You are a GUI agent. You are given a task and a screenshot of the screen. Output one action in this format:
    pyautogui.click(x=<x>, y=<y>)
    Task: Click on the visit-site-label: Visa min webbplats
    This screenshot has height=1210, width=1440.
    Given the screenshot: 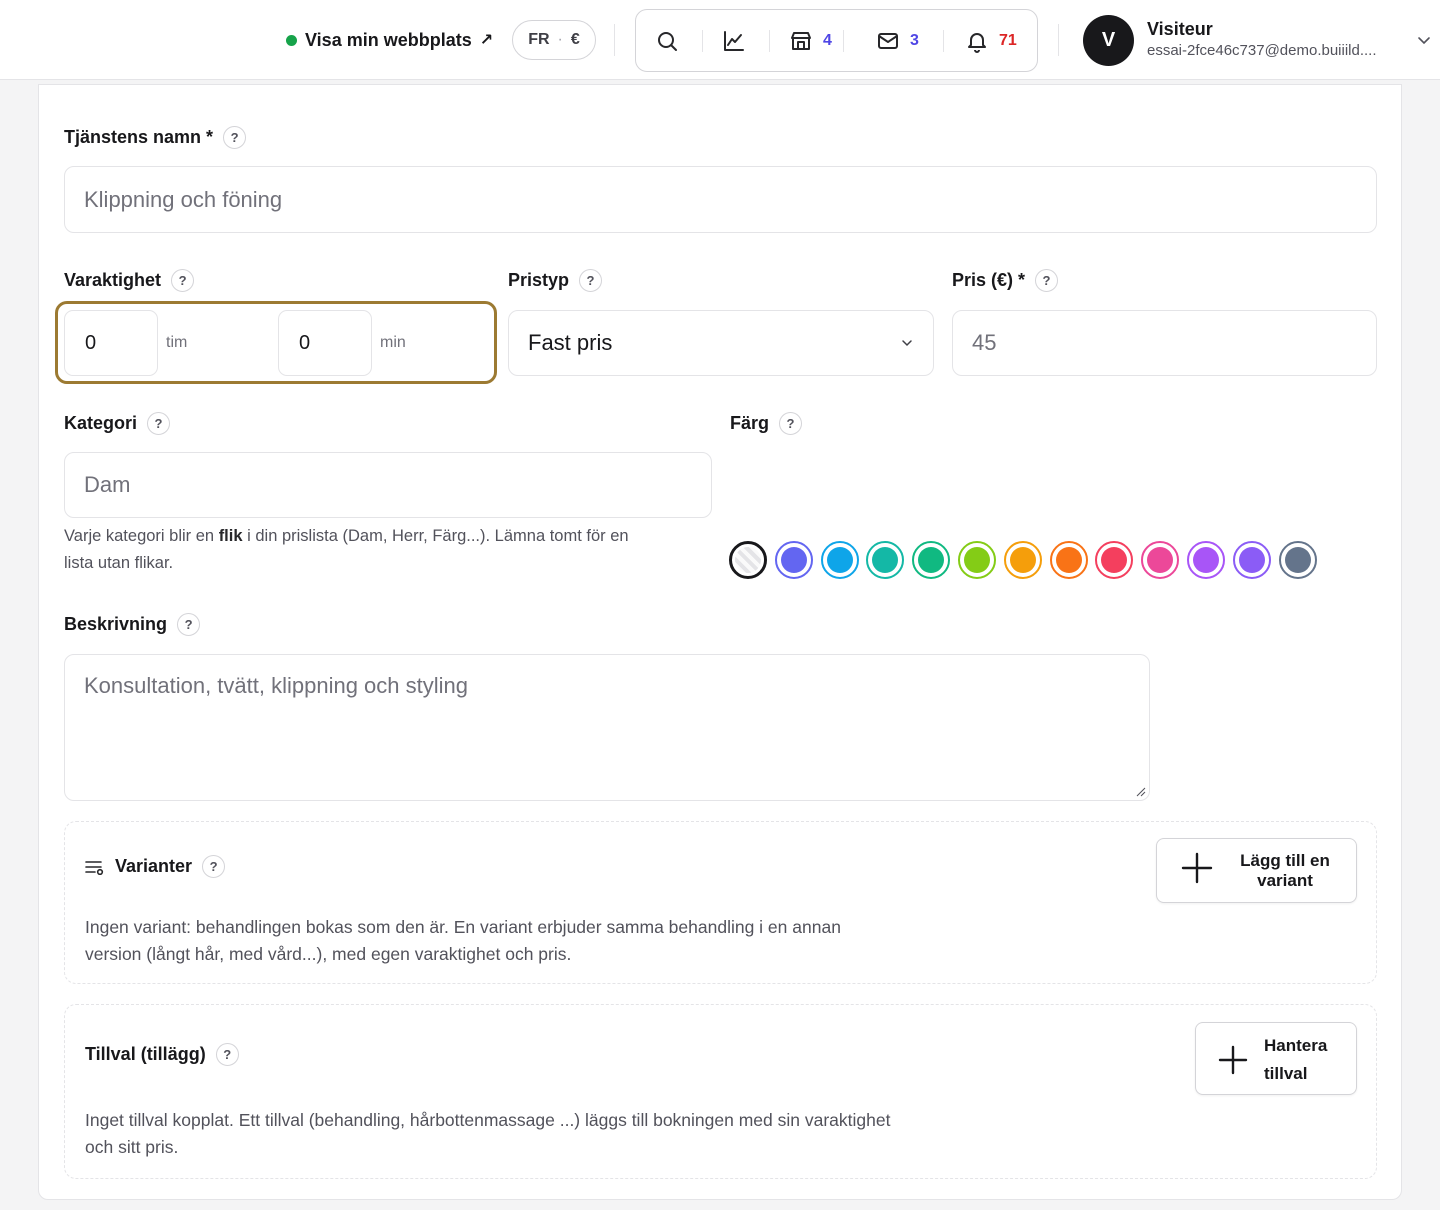 What is the action you would take?
    pyautogui.click(x=388, y=39)
    